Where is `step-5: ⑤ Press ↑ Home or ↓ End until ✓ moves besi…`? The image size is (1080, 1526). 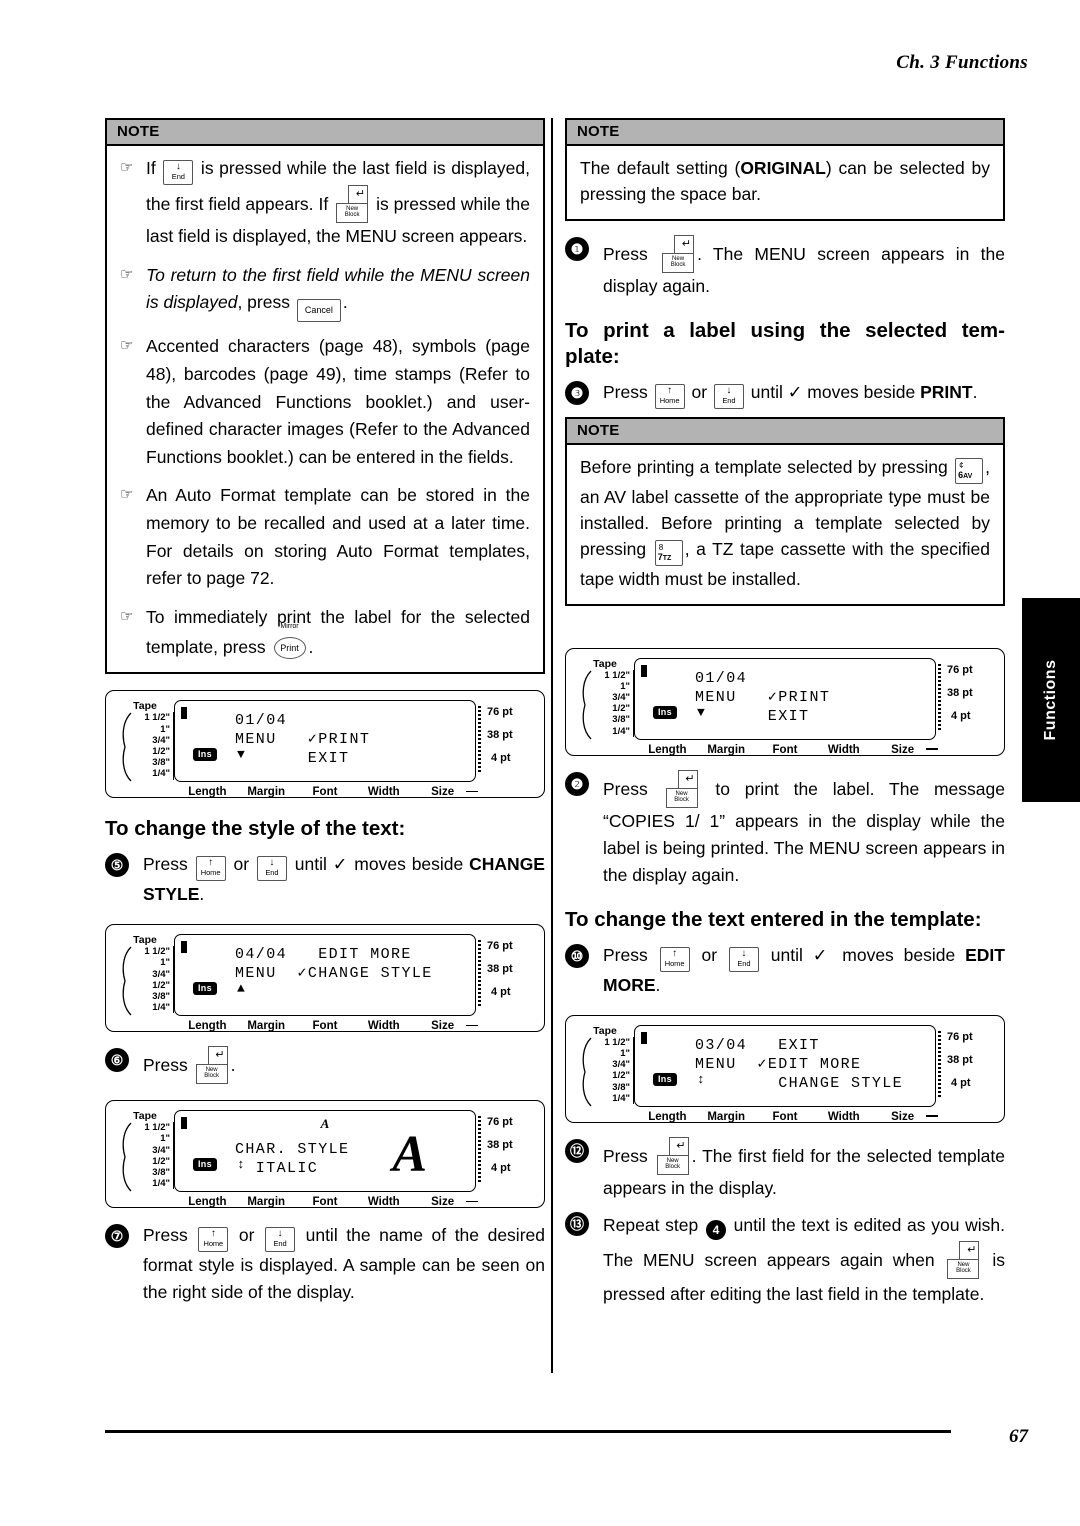 step-5: ⑤ Press ↑ Home or ↓ End until ✓ moves besi… is located at coordinates (325, 879).